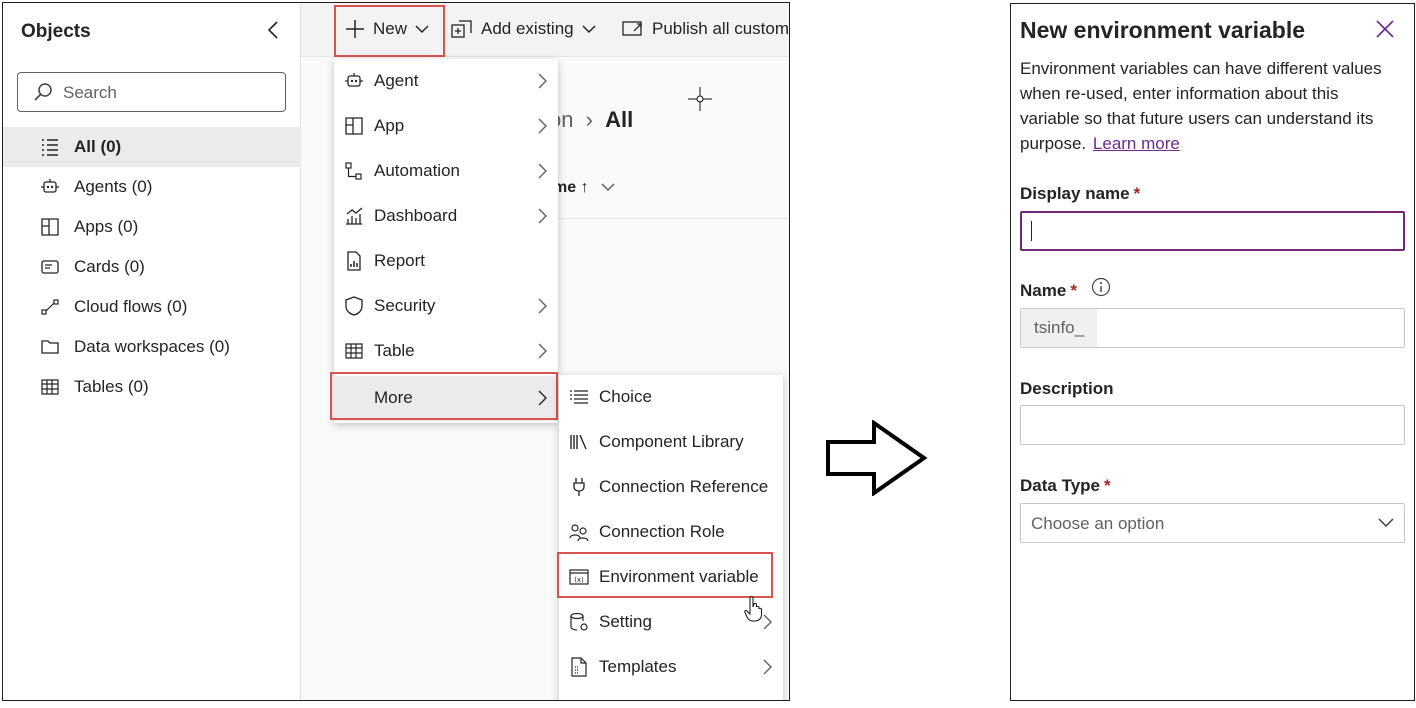  I want to click on menu-item-security: Security, so click(446, 306).